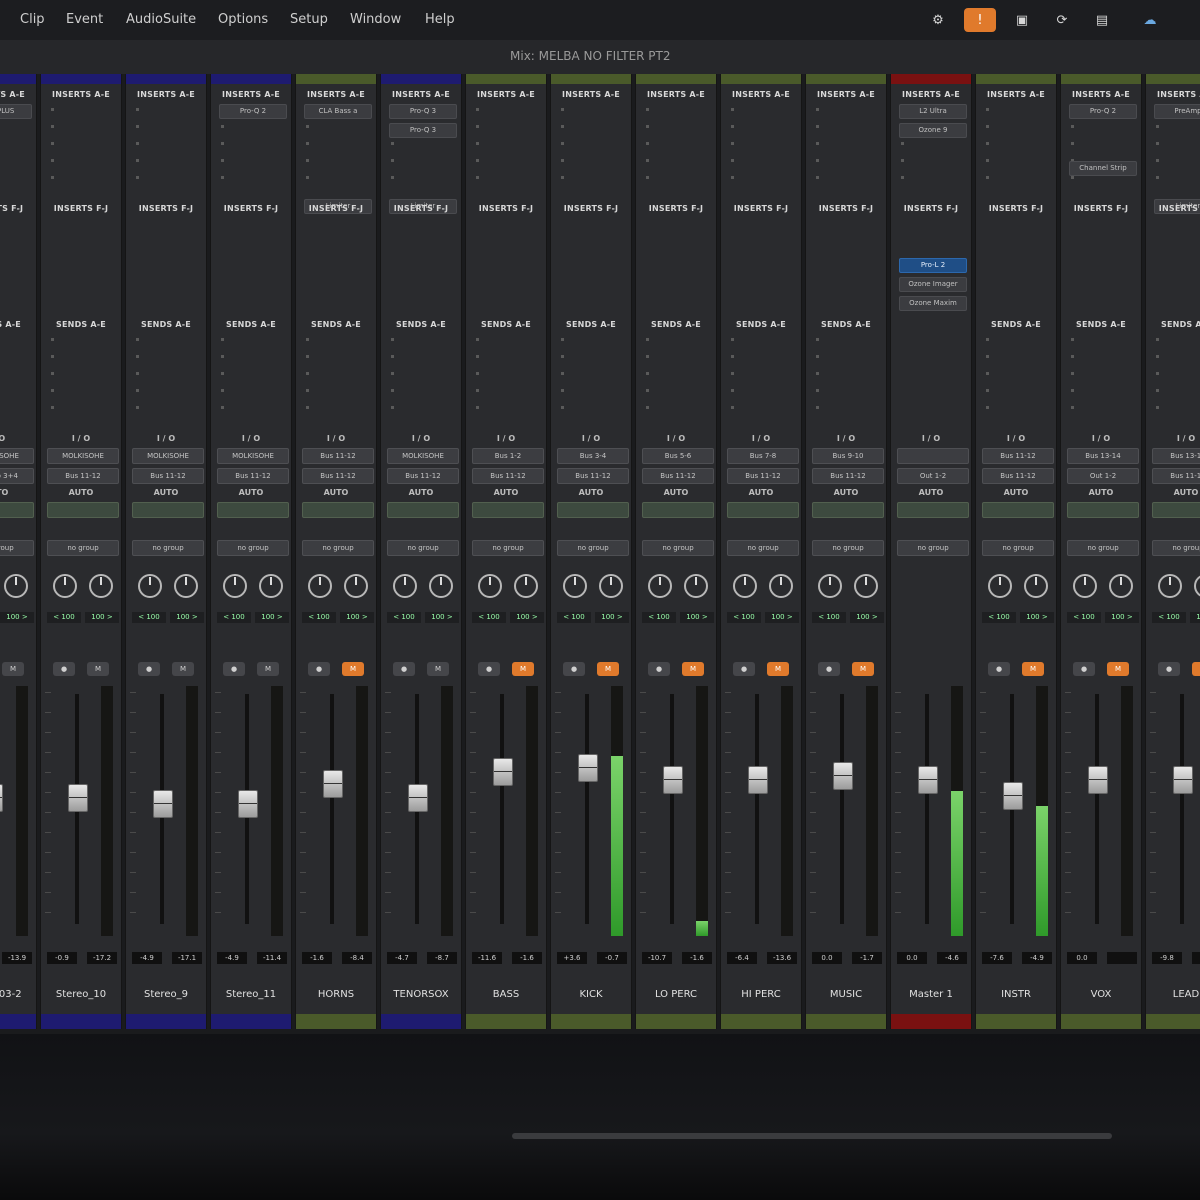  Describe the element at coordinates (933, 111) in the screenshot. I see `insert-plugin: L2 Ultra` at that location.